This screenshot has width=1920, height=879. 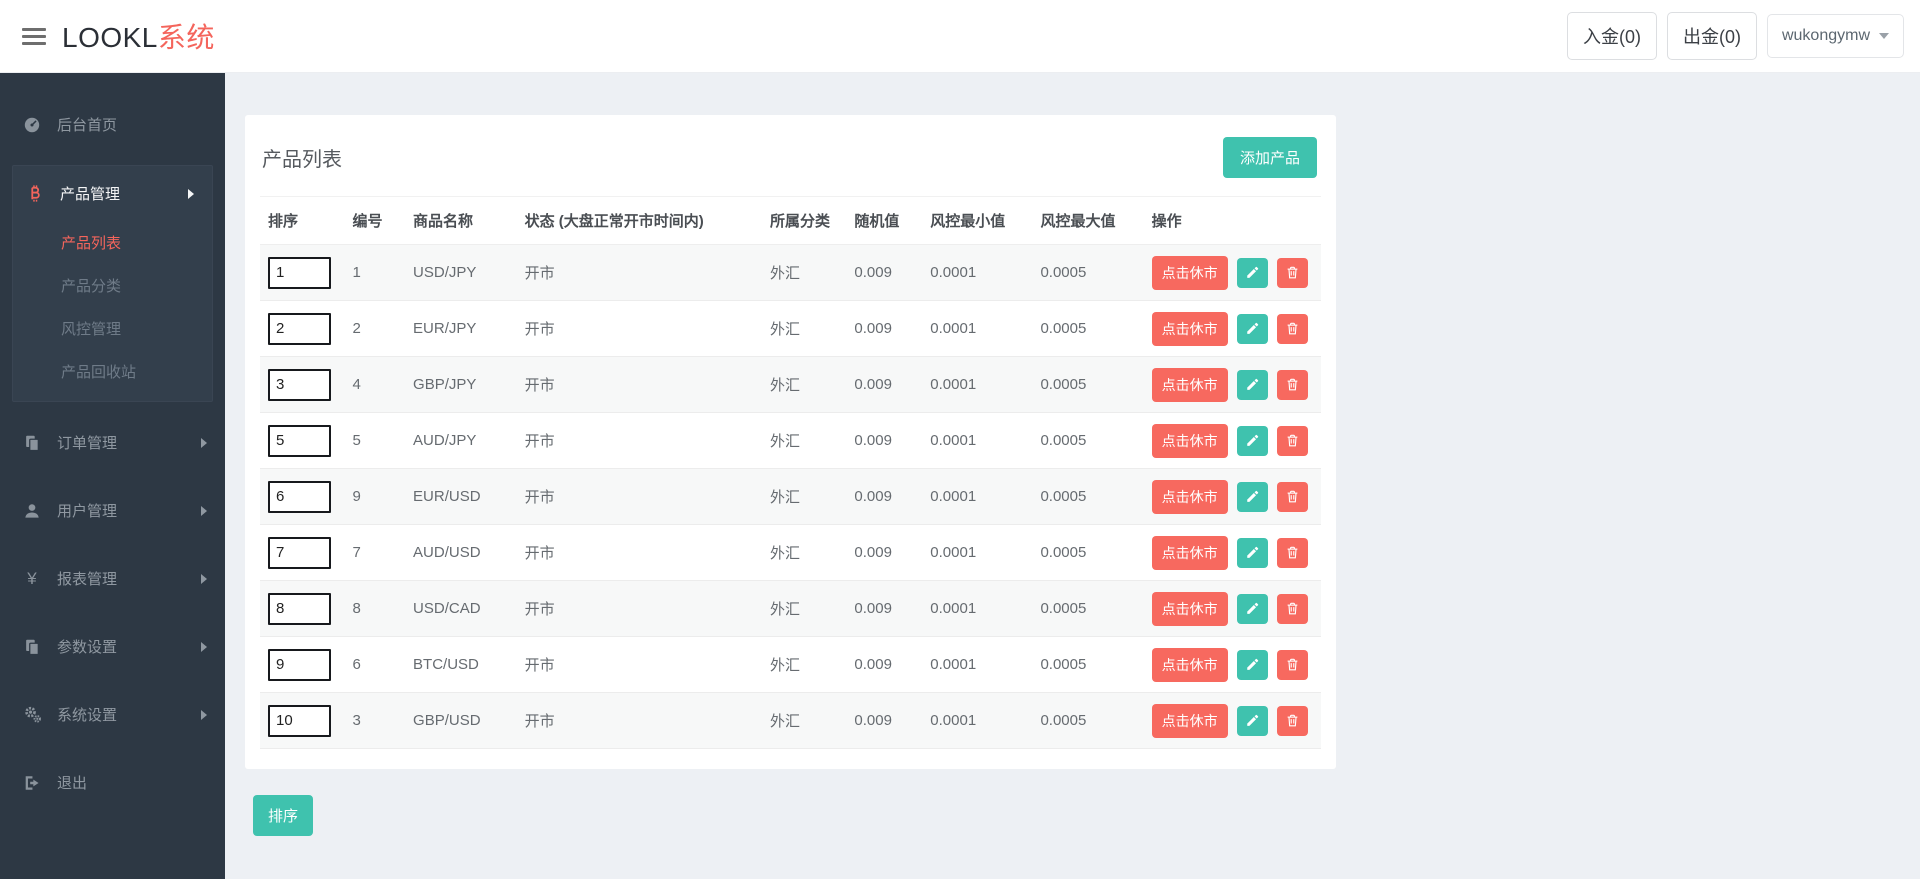 I want to click on menu-toggle-icon, so click(x=34, y=36).